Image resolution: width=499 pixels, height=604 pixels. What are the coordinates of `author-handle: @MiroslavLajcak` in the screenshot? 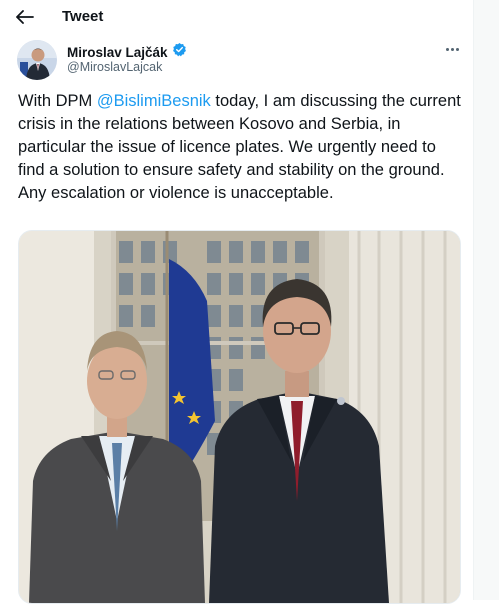 It's located at (114, 67).